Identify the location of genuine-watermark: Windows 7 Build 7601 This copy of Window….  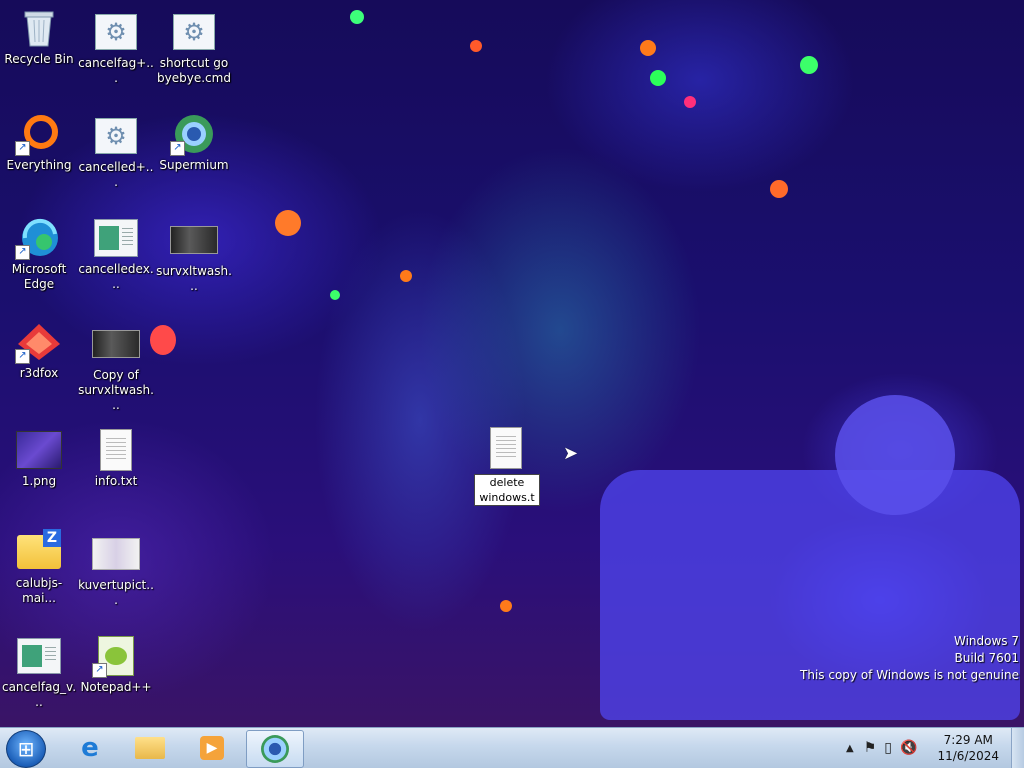
(909, 658).